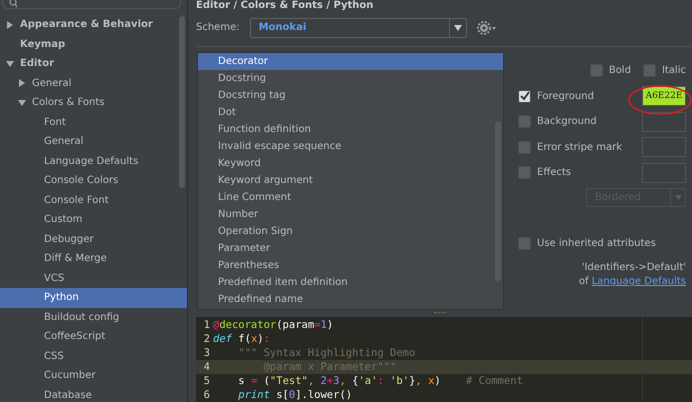 This screenshot has width=692, height=402. I want to click on list-item: Docstring, so click(350, 78).